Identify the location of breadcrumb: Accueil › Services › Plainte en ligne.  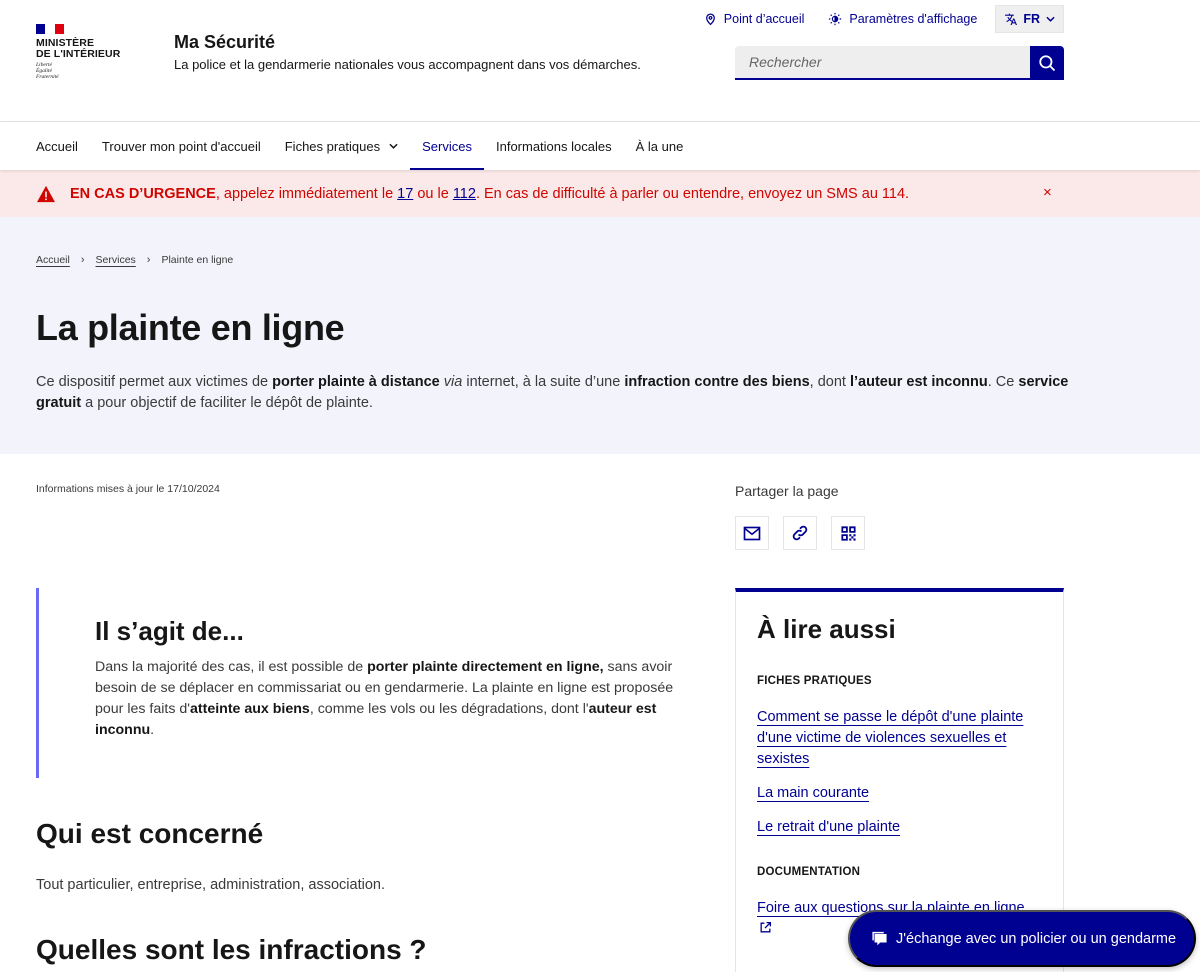
(134, 260).